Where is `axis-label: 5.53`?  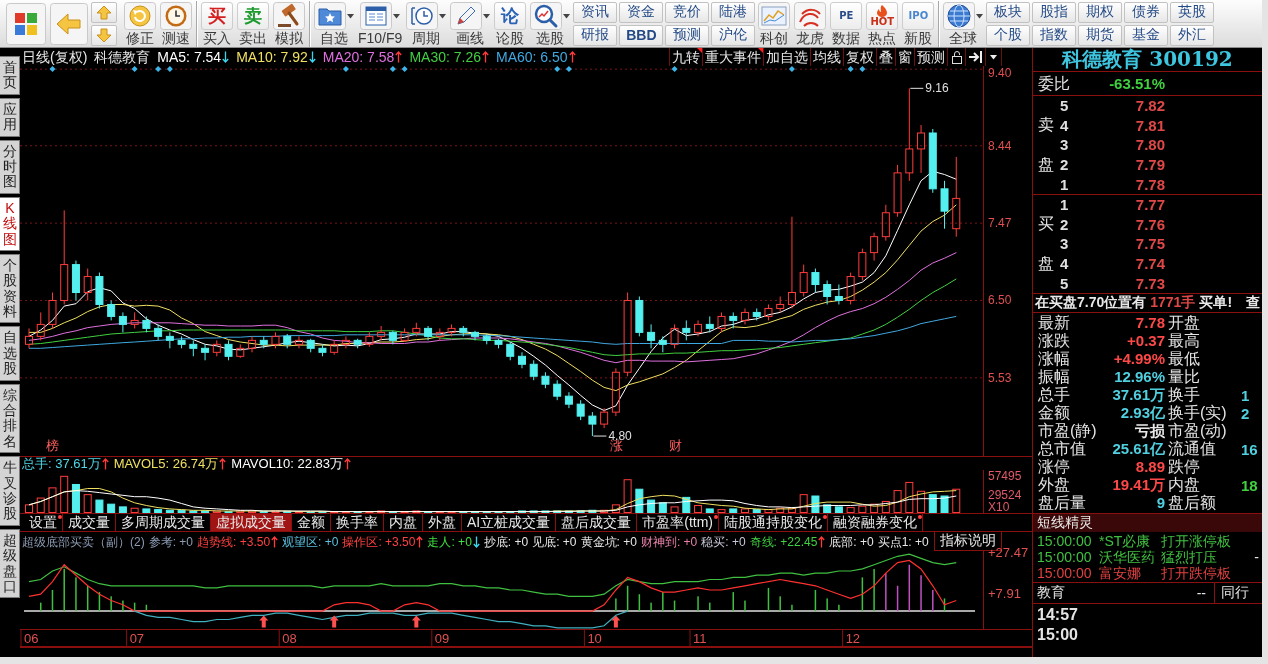
axis-label: 5.53 is located at coordinates (1000, 377).